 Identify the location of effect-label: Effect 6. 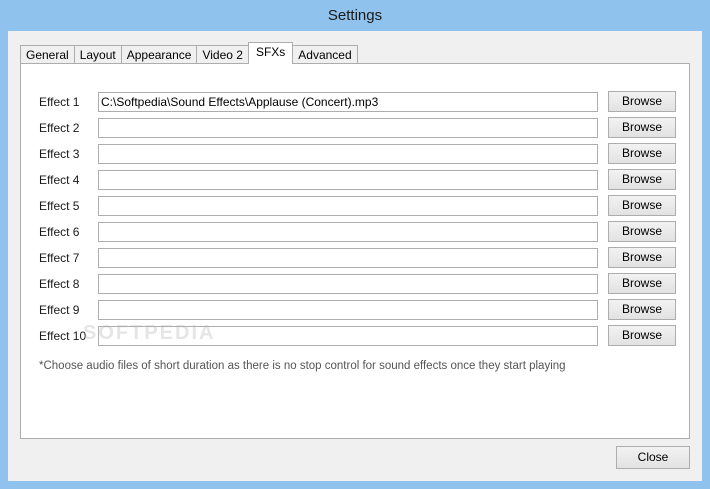
(59, 232).